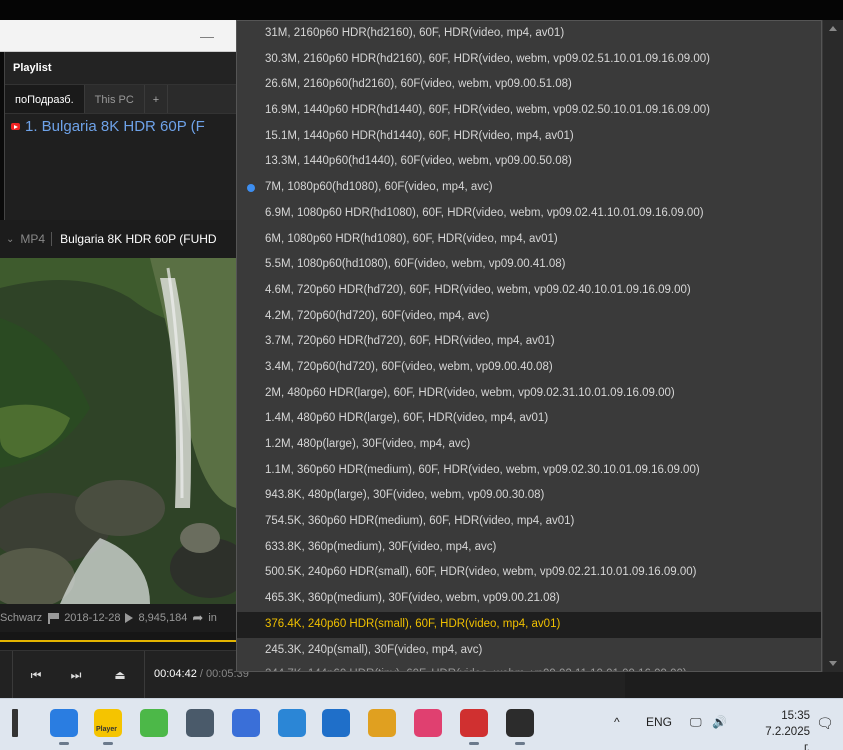  What do you see at coordinates (120, 68) in the screenshot?
I see `playlist-title: Playlist` at bounding box center [120, 68].